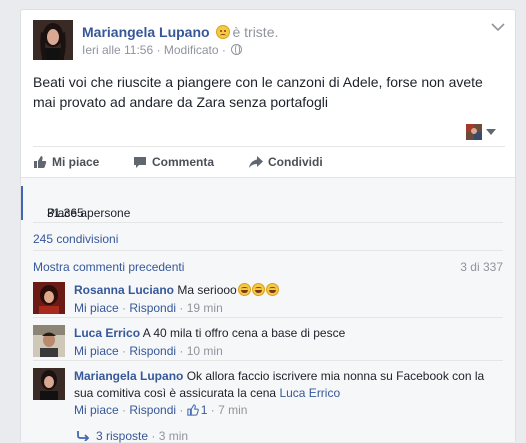 This screenshot has width=526, height=443. What do you see at coordinates (268, 203) in the screenshot?
I see `likes-summary: Piace a 31.365 persone.` at bounding box center [268, 203].